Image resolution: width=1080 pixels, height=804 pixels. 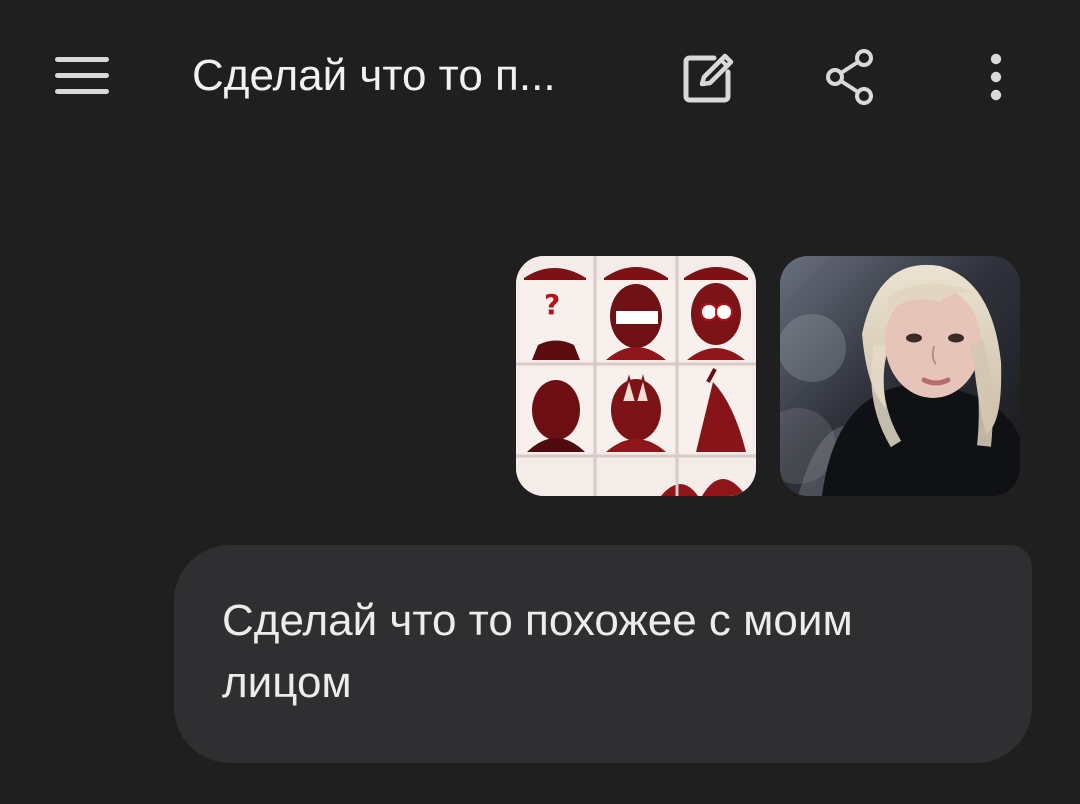 I want to click on edit-button, so click(x=709, y=77).